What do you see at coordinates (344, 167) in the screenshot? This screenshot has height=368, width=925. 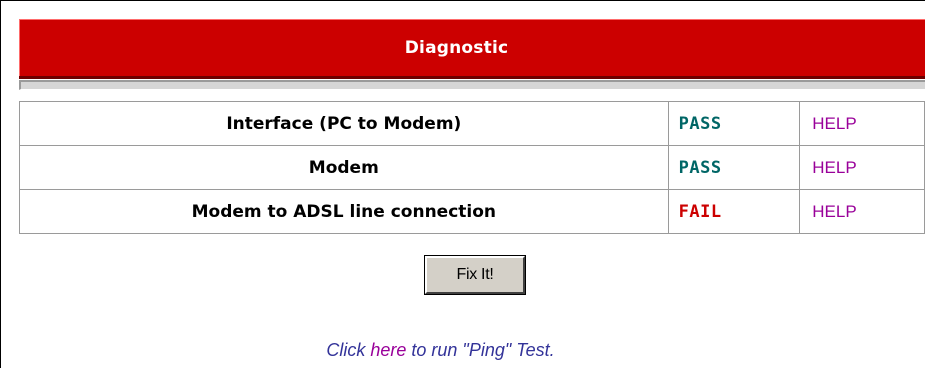 I see `test-label: Modem` at bounding box center [344, 167].